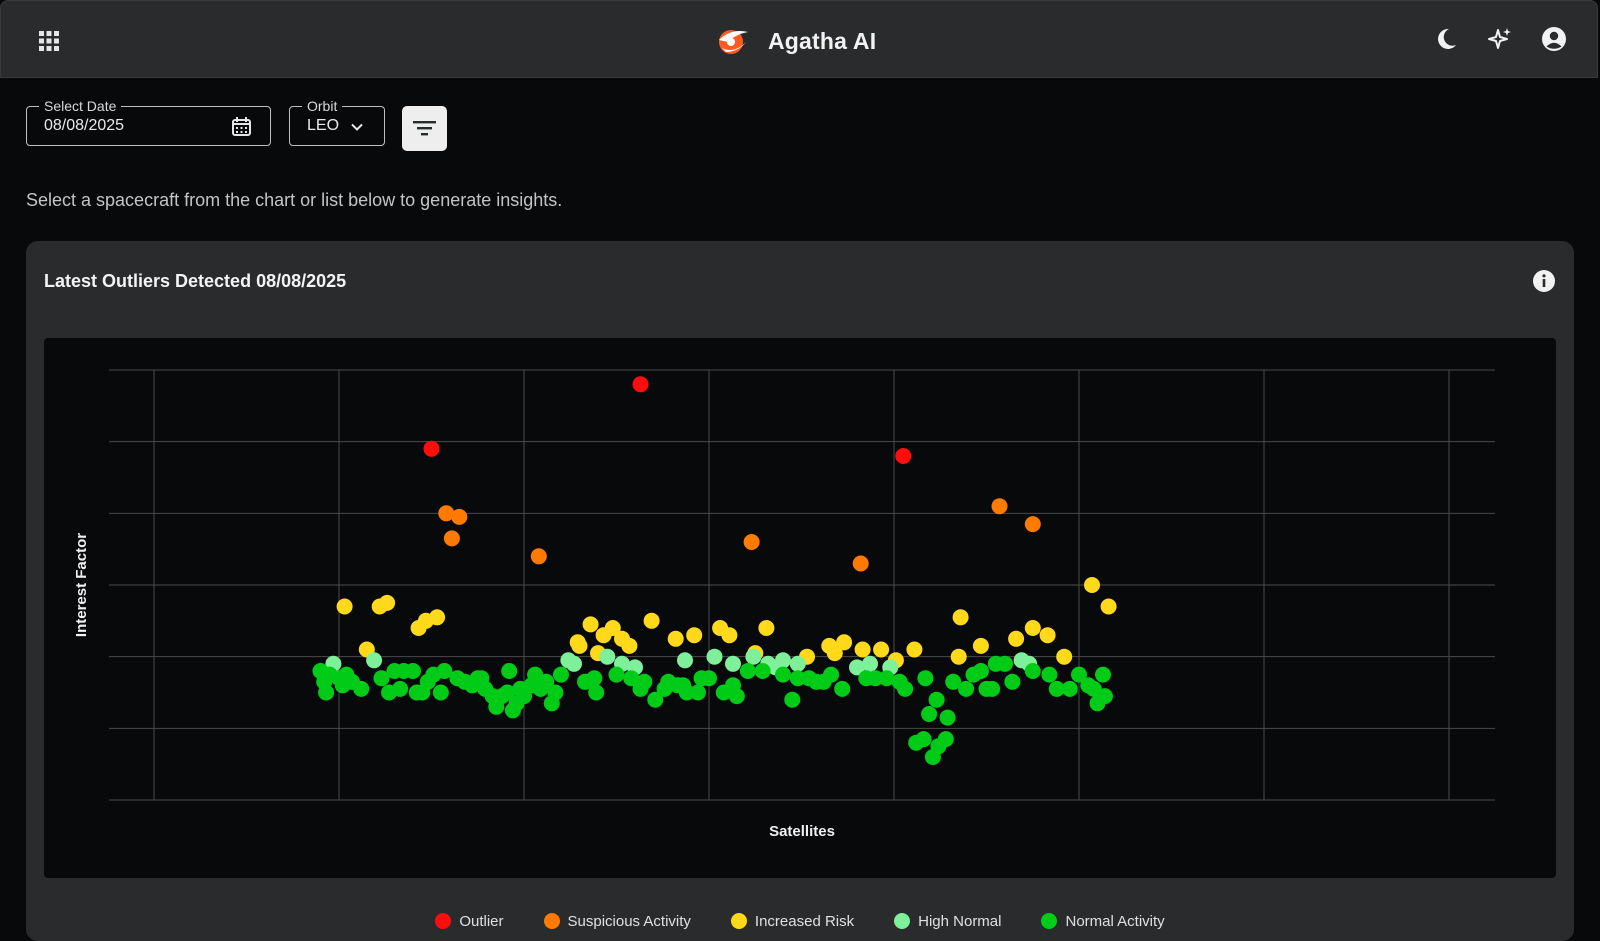  Describe the element at coordinates (148, 121) in the screenshot. I see `select-date-field: Select Date 08/08/2025` at that location.